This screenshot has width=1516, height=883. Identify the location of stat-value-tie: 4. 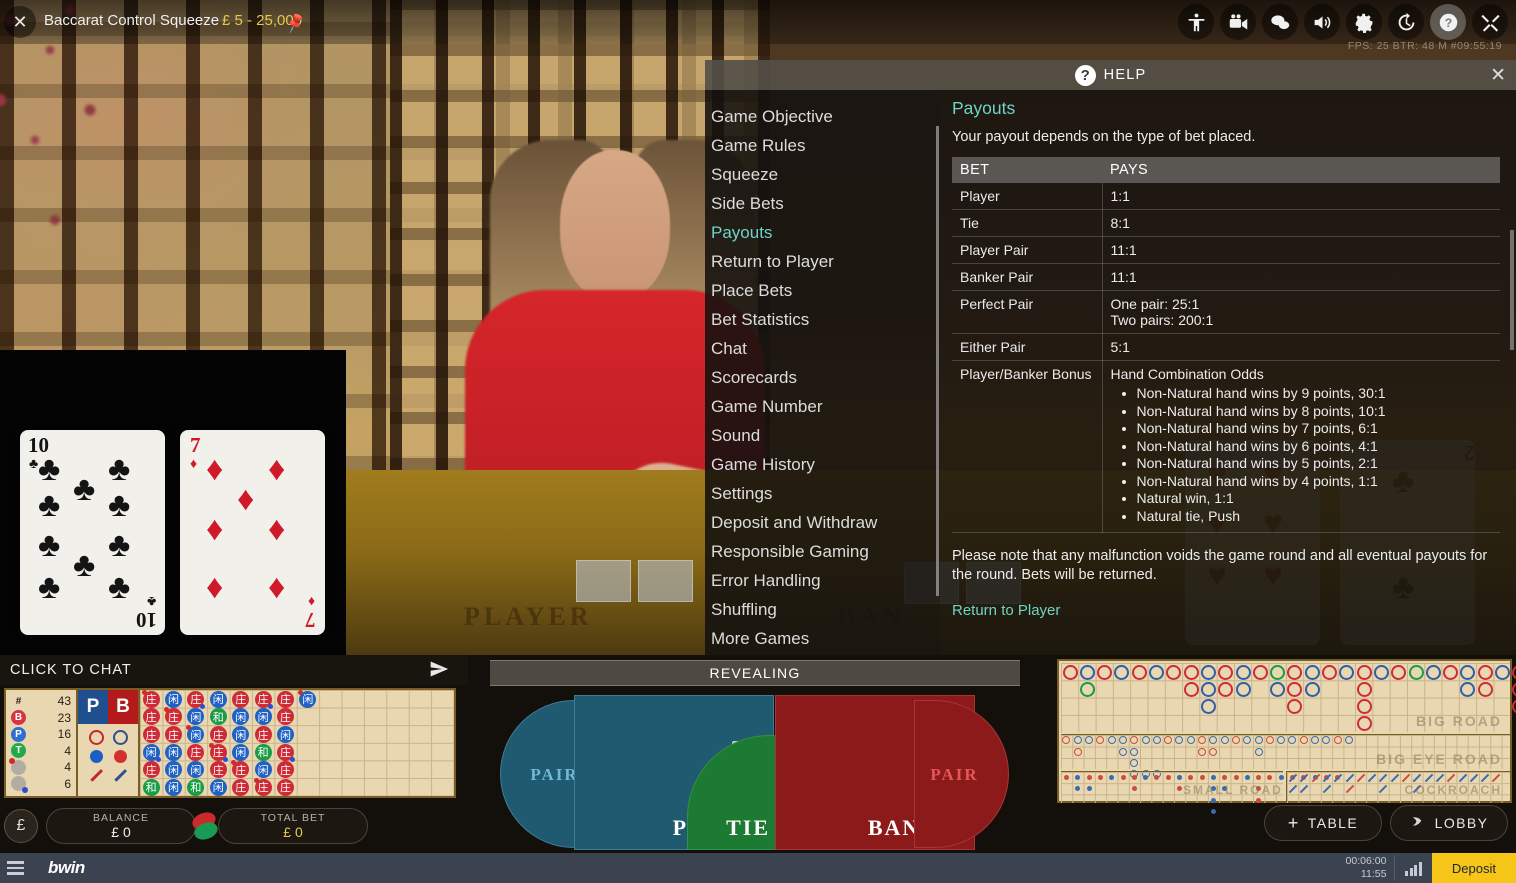
(67, 750).